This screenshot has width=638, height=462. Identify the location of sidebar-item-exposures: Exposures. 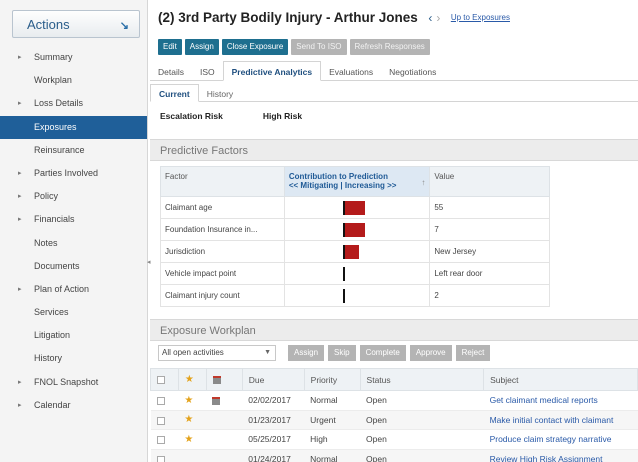
(73, 127).